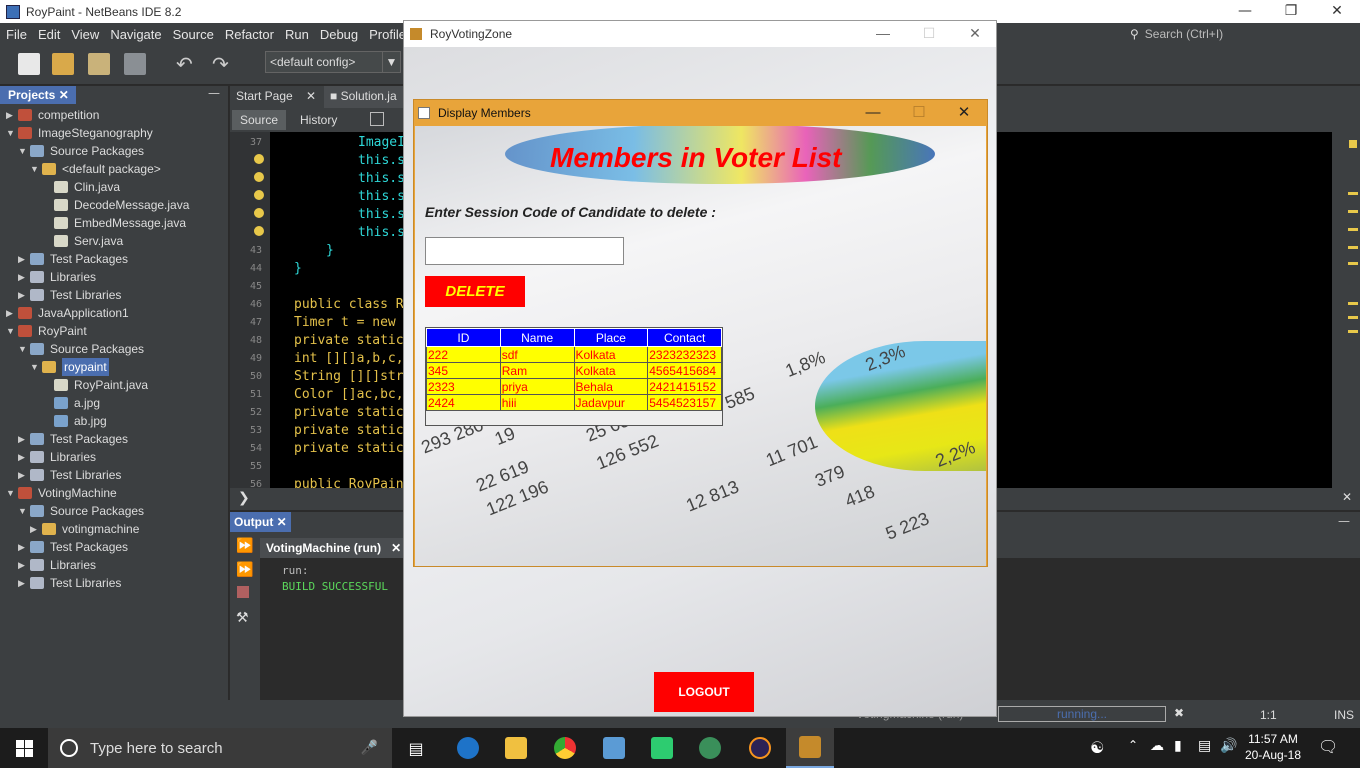  I want to click on save-all-icon, so click(135, 64).